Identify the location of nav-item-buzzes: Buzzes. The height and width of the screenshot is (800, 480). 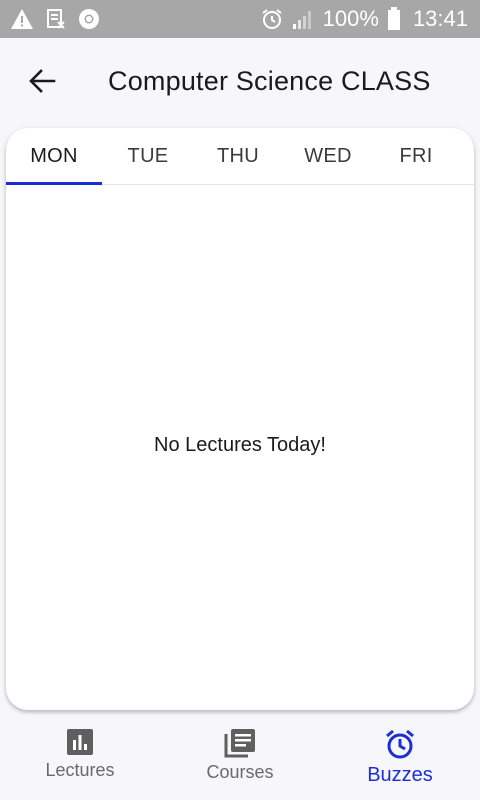
(400, 759).